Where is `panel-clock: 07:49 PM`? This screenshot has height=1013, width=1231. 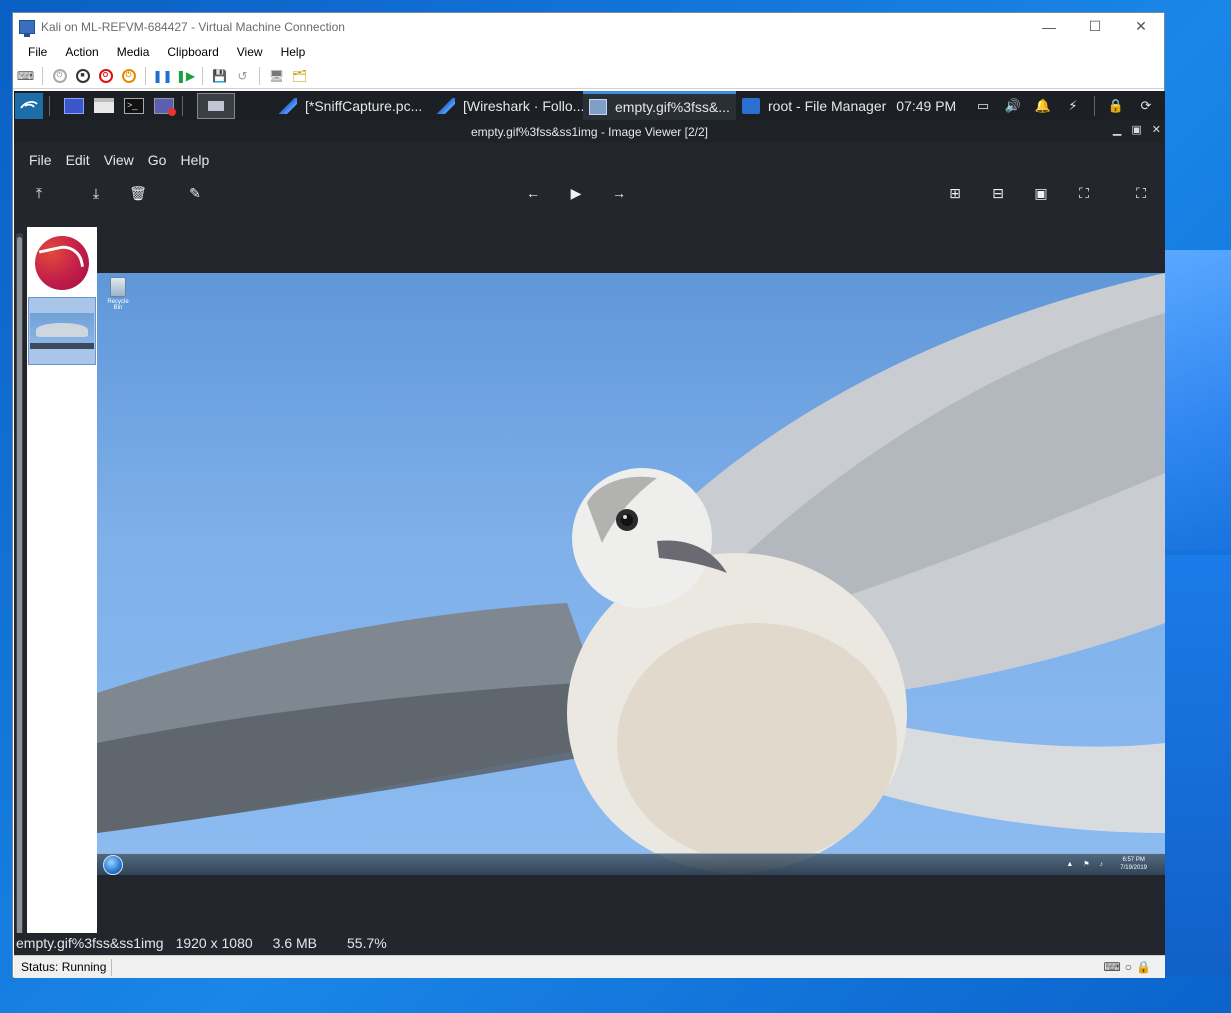
panel-clock: 07:49 PM is located at coordinates (926, 106).